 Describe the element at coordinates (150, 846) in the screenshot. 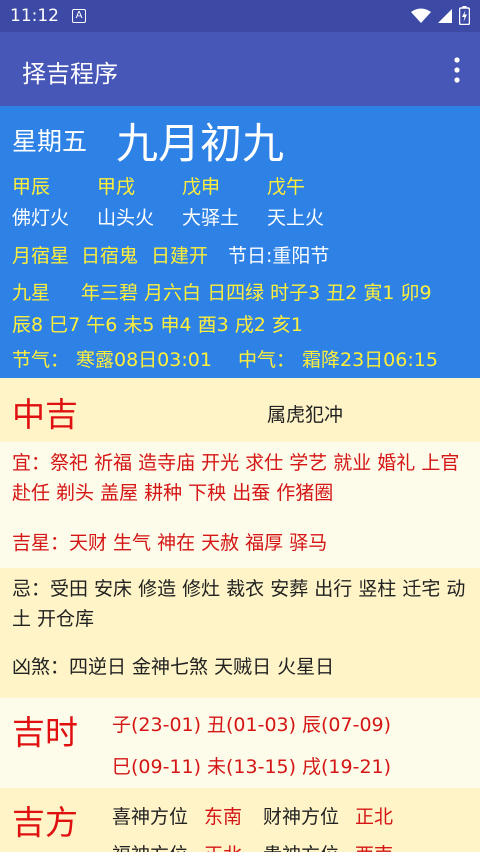

I see `fushen-label: 福神方位` at that location.